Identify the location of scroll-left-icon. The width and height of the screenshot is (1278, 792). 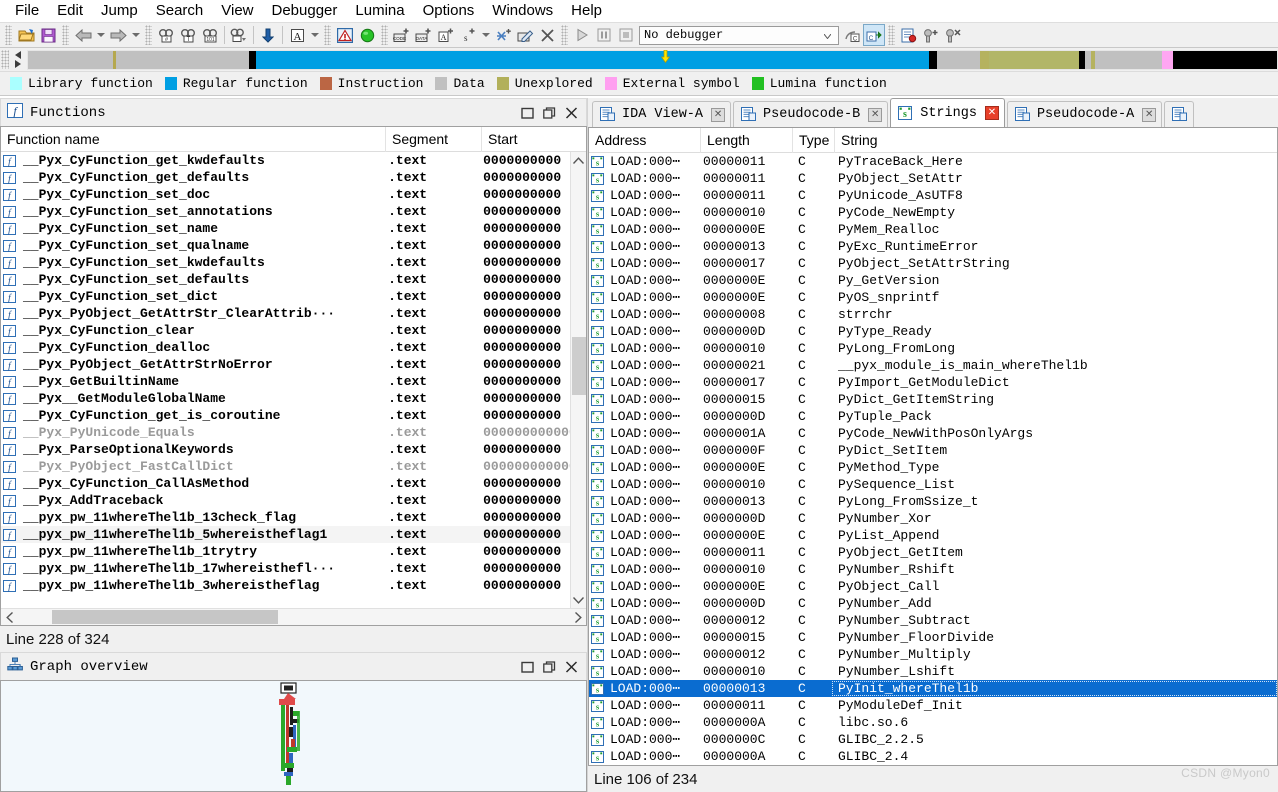
(9, 617).